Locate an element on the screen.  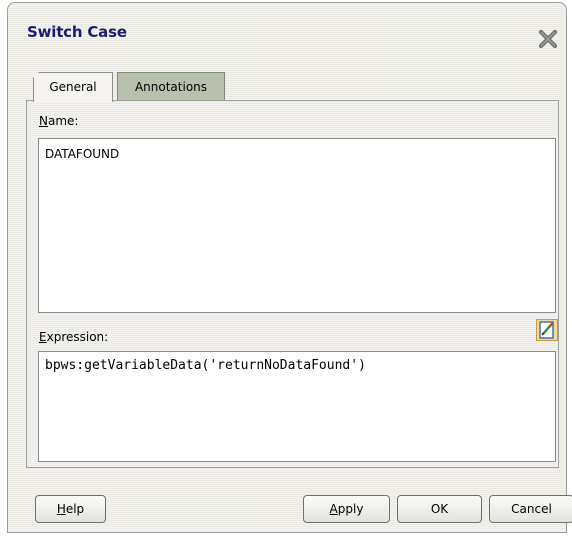
tab-general: General is located at coordinates (73, 87).